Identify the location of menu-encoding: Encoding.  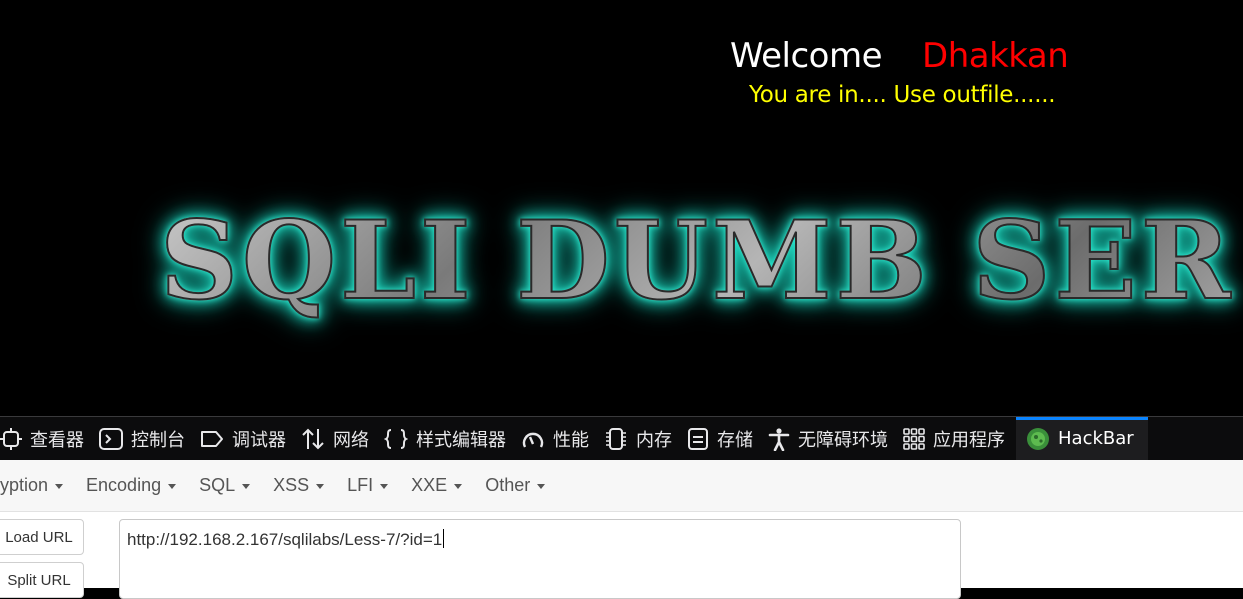
(130, 485).